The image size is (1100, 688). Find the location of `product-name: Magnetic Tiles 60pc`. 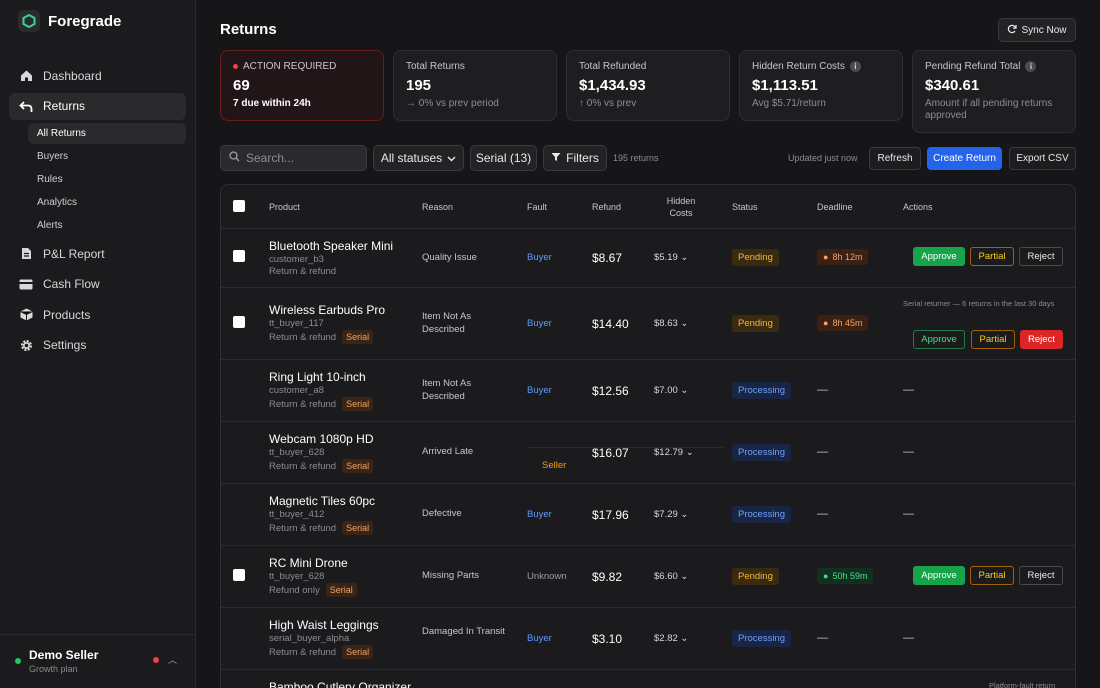

product-name: Magnetic Tiles 60pc is located at coordinates (322, 501).